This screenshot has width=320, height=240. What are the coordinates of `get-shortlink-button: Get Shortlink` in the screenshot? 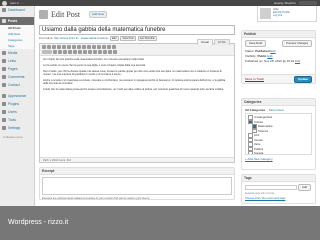 It's located at (147, 38).